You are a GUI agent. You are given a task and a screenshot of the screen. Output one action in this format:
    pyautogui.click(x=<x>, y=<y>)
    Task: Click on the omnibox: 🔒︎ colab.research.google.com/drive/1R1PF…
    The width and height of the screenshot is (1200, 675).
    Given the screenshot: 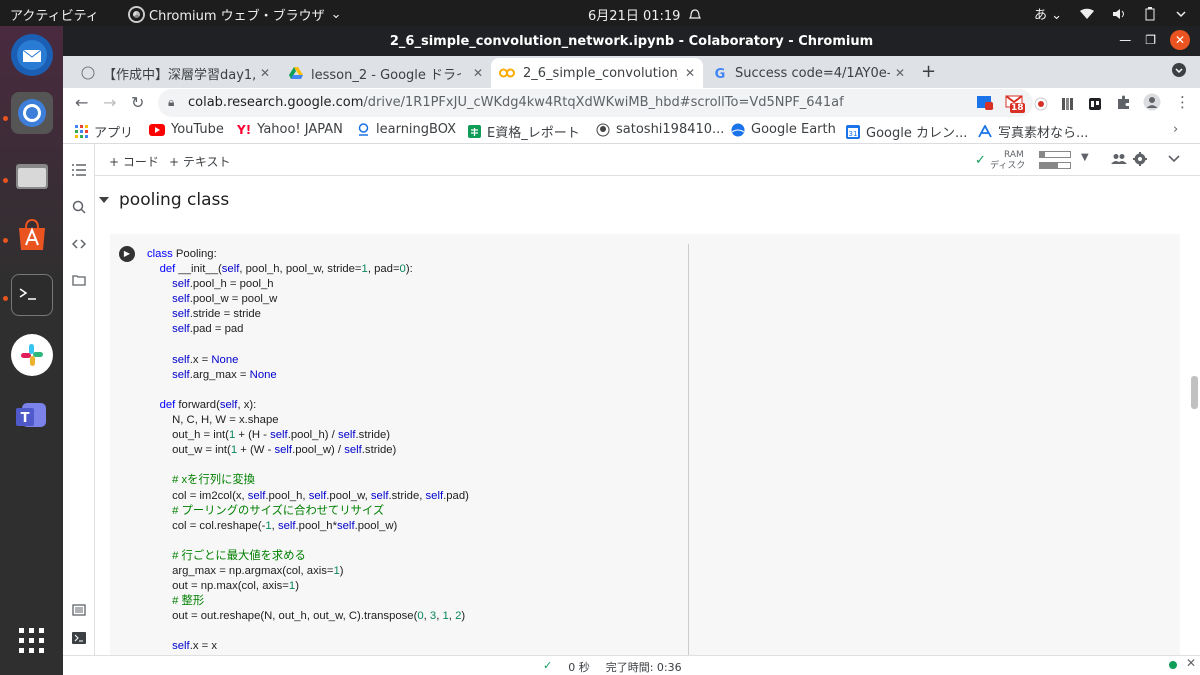 What is the action you would take?
    pyautogui.click(x=595, y=103)
    